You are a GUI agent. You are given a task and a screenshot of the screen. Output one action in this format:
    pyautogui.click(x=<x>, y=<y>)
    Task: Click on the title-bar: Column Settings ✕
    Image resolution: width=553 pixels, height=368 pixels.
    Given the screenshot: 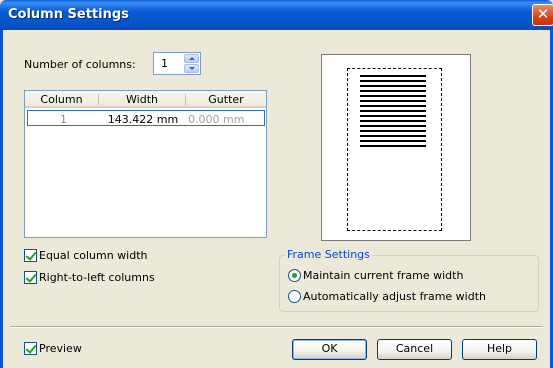 What is the action you would take?
    pyautogui.click(x=276, y=15)
    